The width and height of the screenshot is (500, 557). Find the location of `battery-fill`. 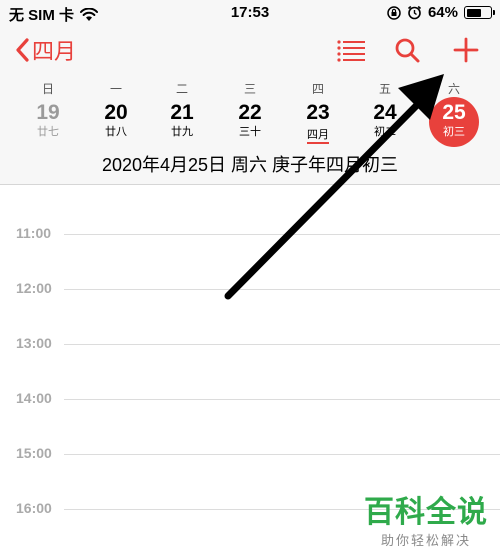

battery-fill is located at coordinates (474, 12).